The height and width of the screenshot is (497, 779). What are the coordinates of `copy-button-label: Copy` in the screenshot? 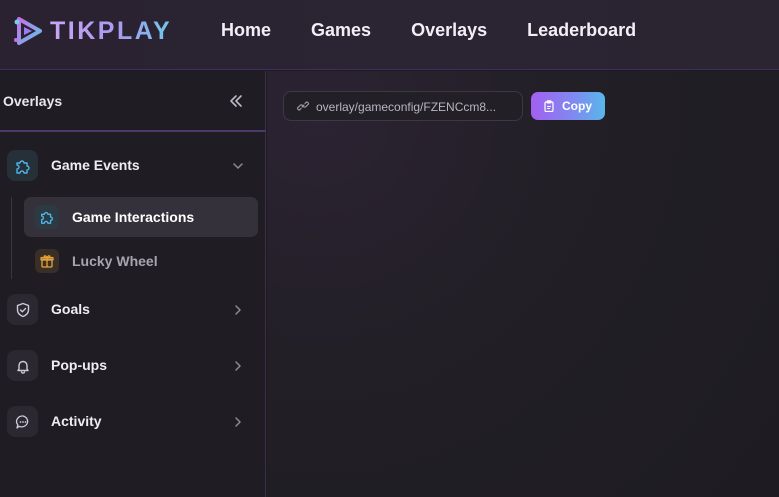 It's located at (577, 106).